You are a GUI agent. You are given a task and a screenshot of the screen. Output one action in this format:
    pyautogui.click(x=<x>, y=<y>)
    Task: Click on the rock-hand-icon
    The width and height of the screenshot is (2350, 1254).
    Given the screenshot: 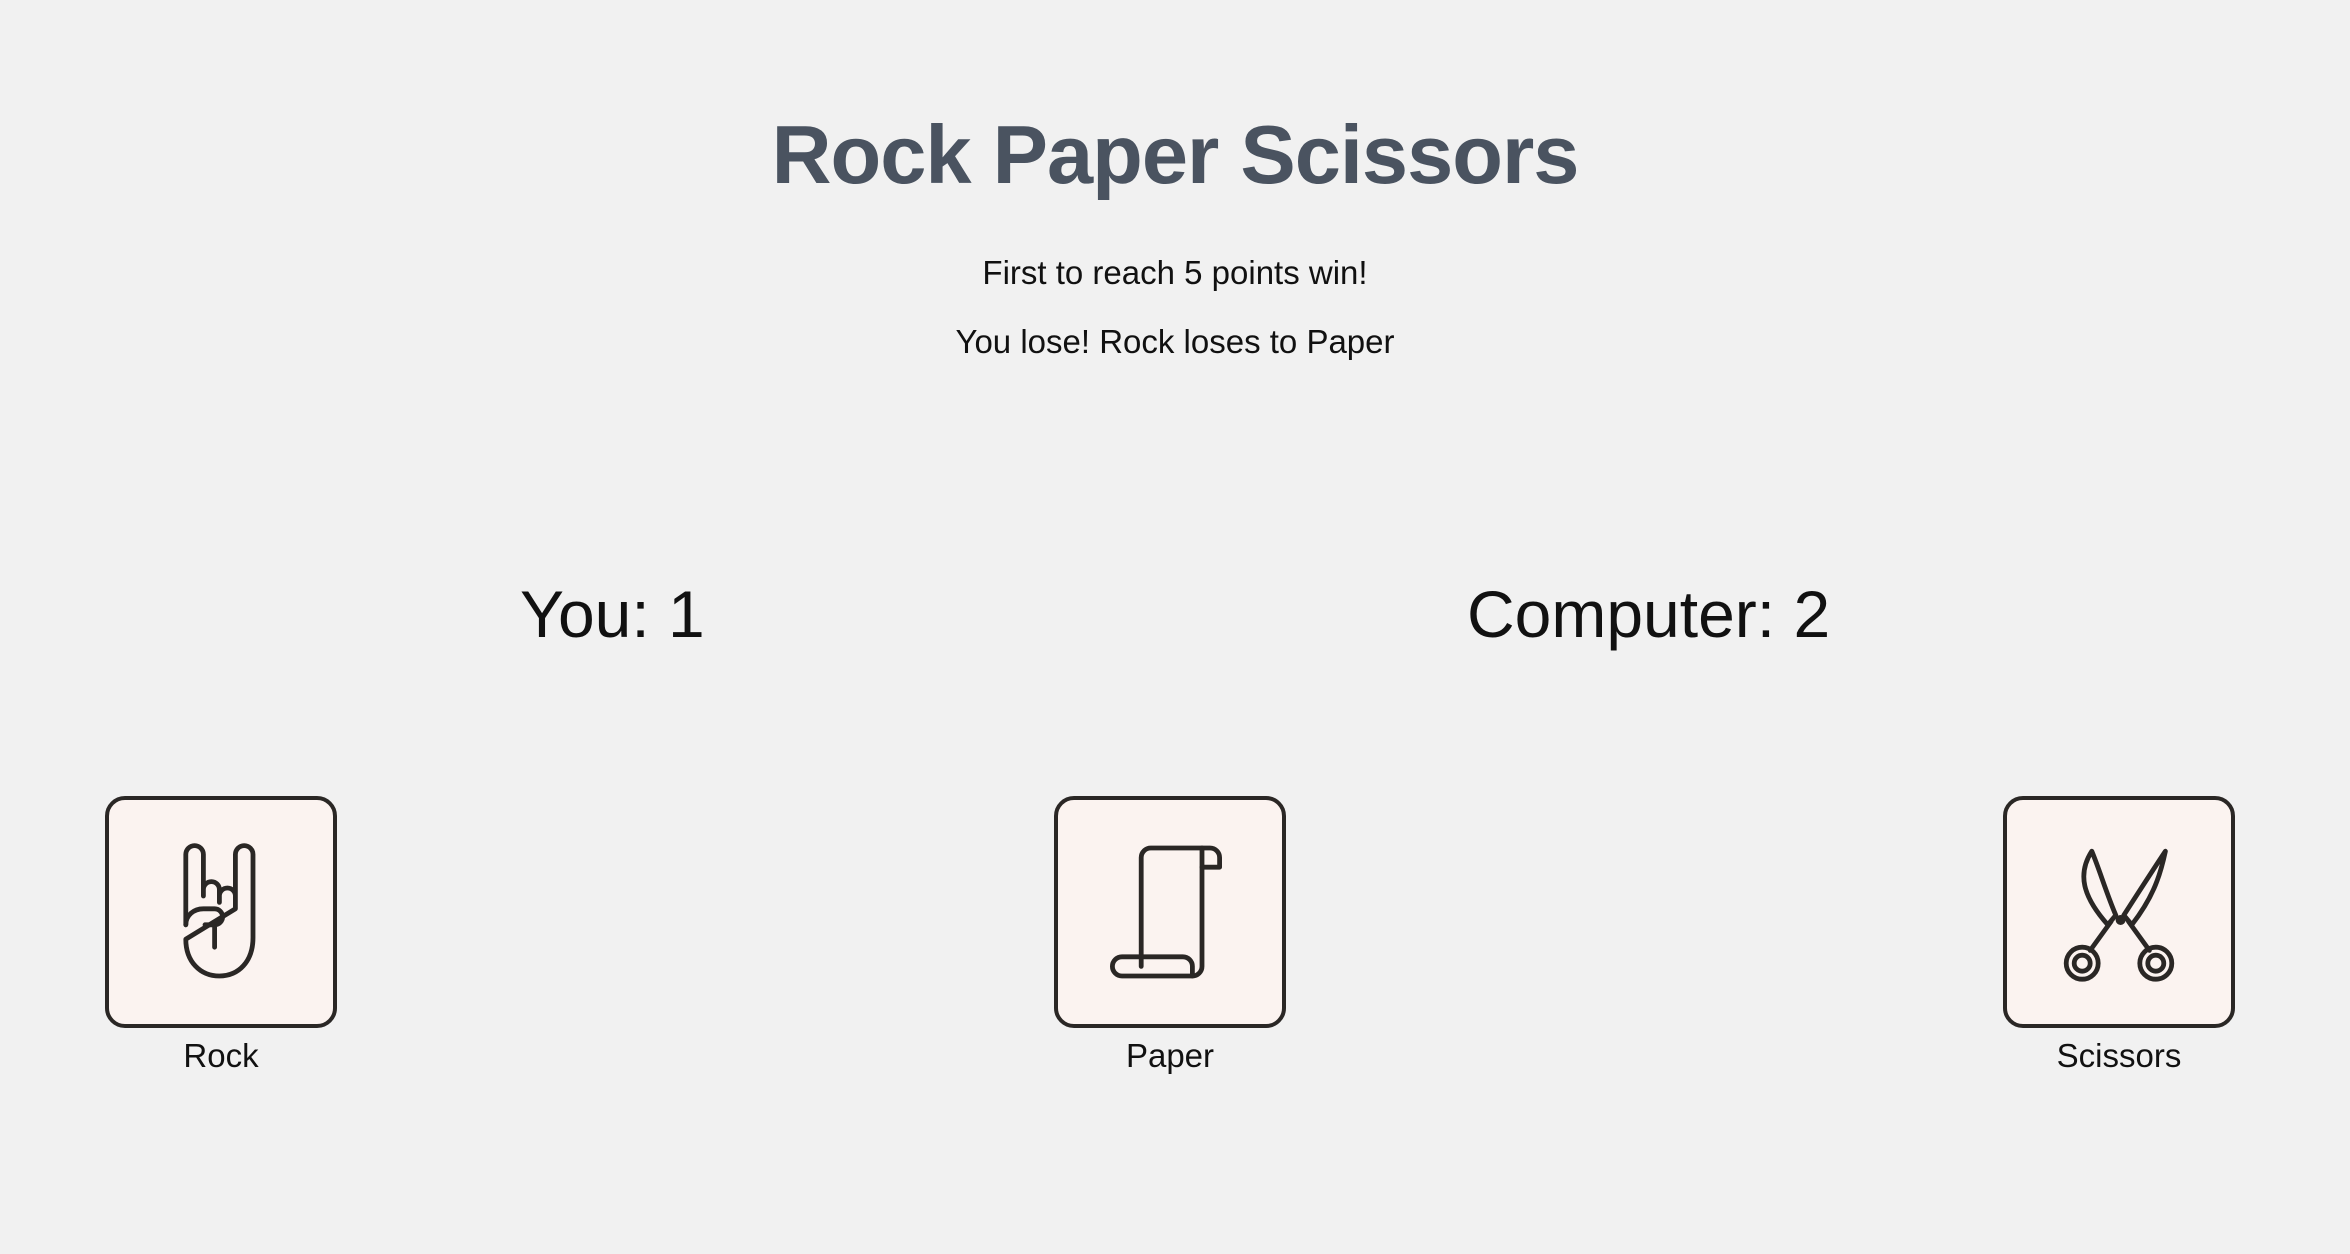 What is the action you would take?
    pyautogui.click(x=219, y=911)
    